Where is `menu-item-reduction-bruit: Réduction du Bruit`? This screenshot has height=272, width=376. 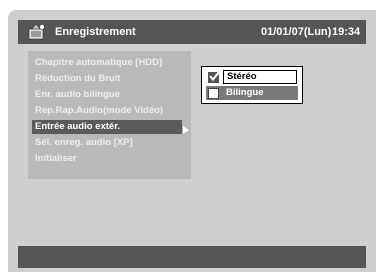 menu-item-reduction-bruit: Réduction du Bruit is located at coordinates (107, 79).